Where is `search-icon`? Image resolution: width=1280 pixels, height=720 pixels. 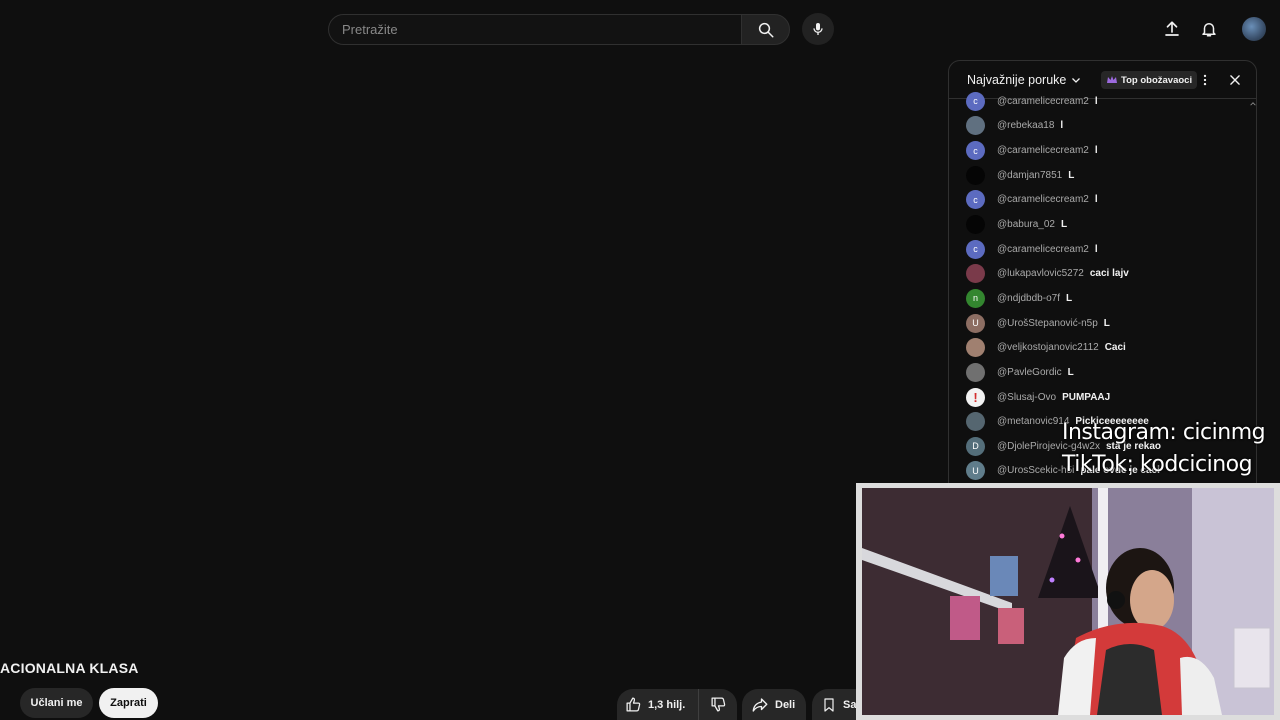
search-icon is located at coordinates (765, 29).